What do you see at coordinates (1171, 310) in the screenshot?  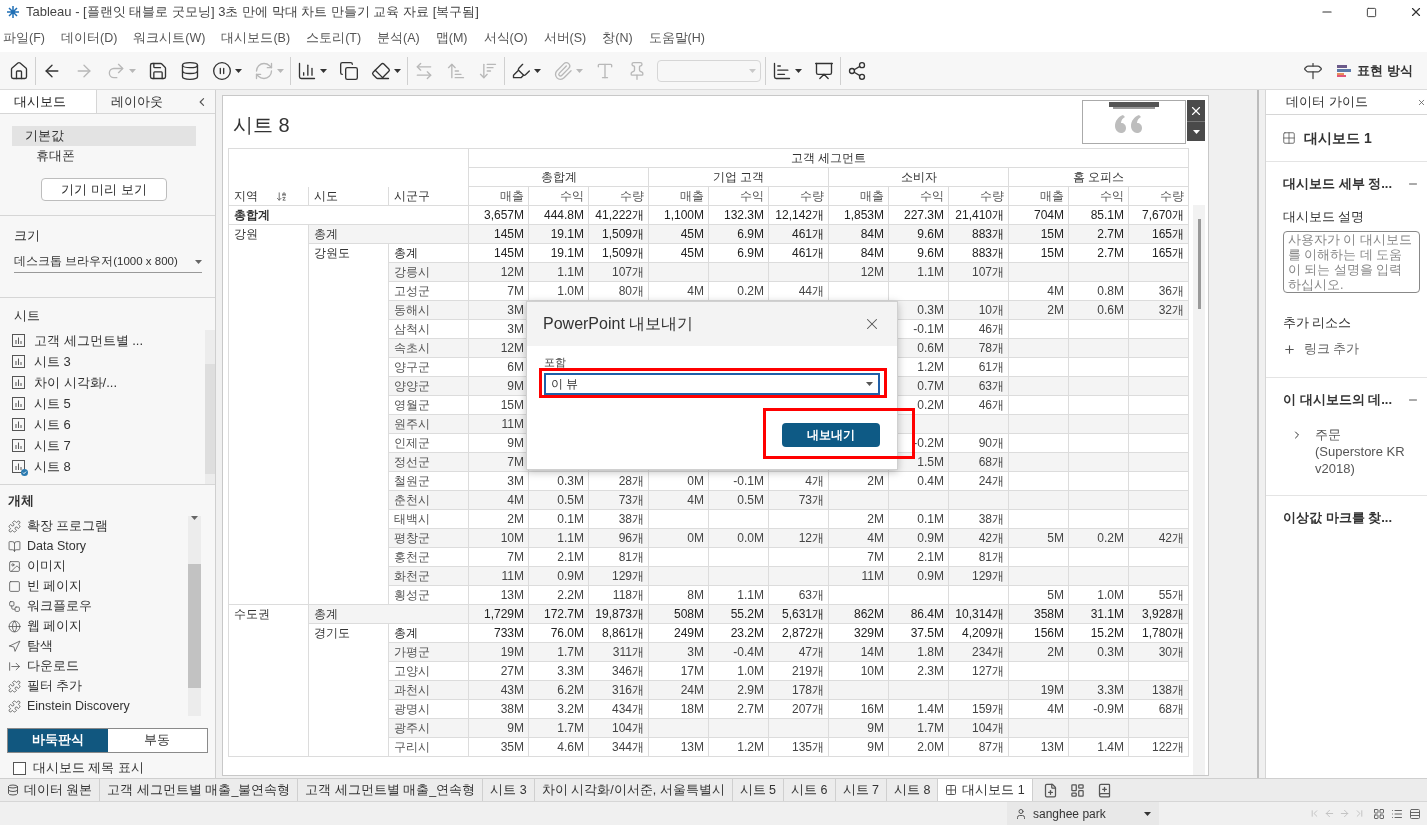 I see `table-cell-text: 32개` at bounding box center [1171, 310].